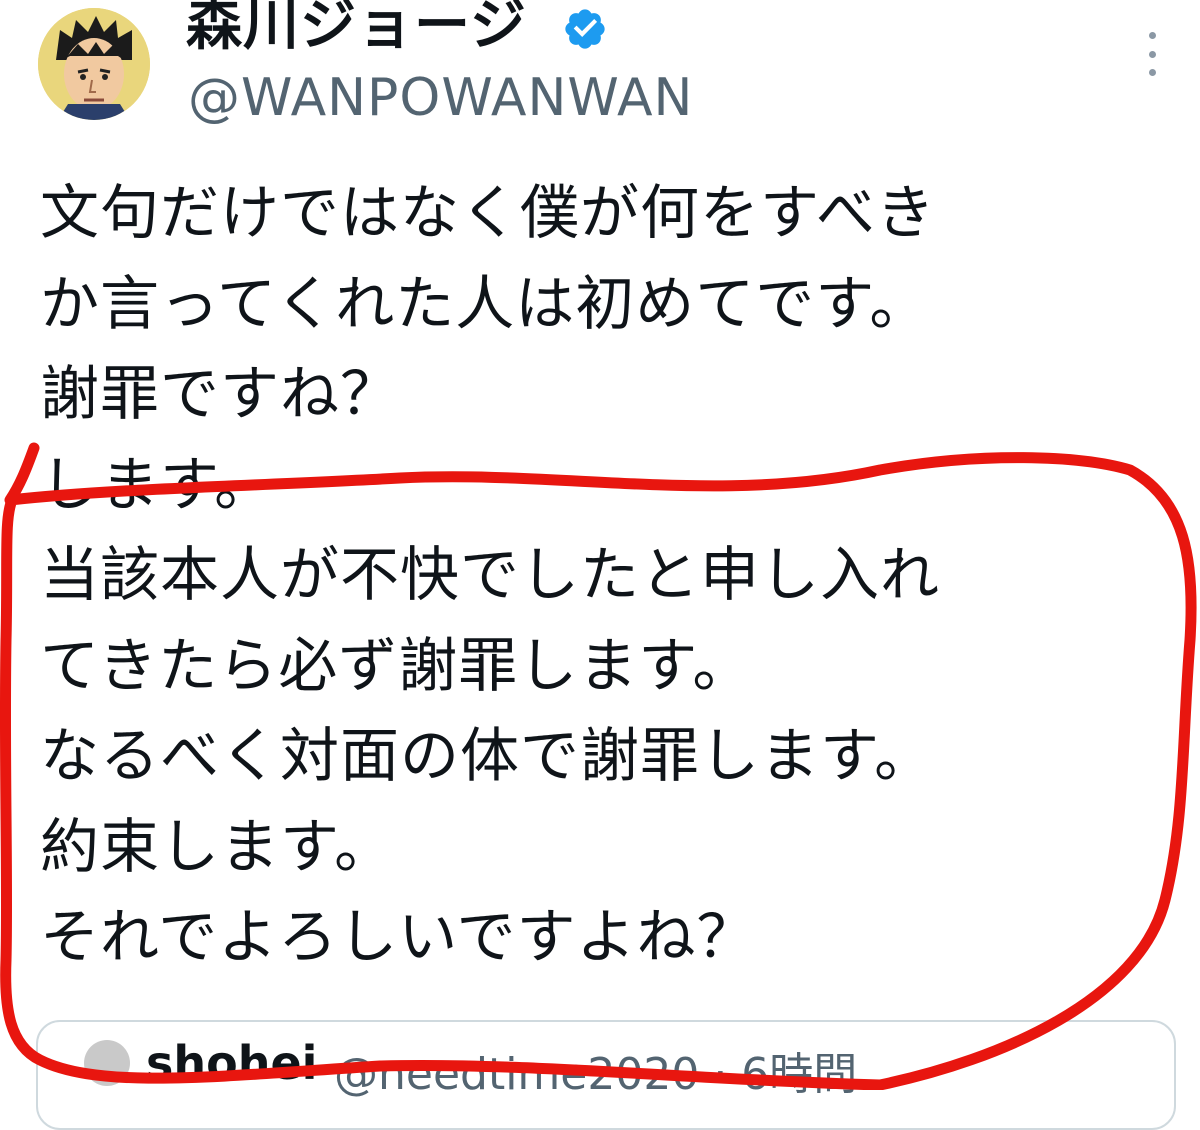 The width and height of the screenshot is (1200, 1130). Describe the element at coordinates (220, 393) in the screenshot. I see `tweet-line: 謝罪ですね？` at that location.